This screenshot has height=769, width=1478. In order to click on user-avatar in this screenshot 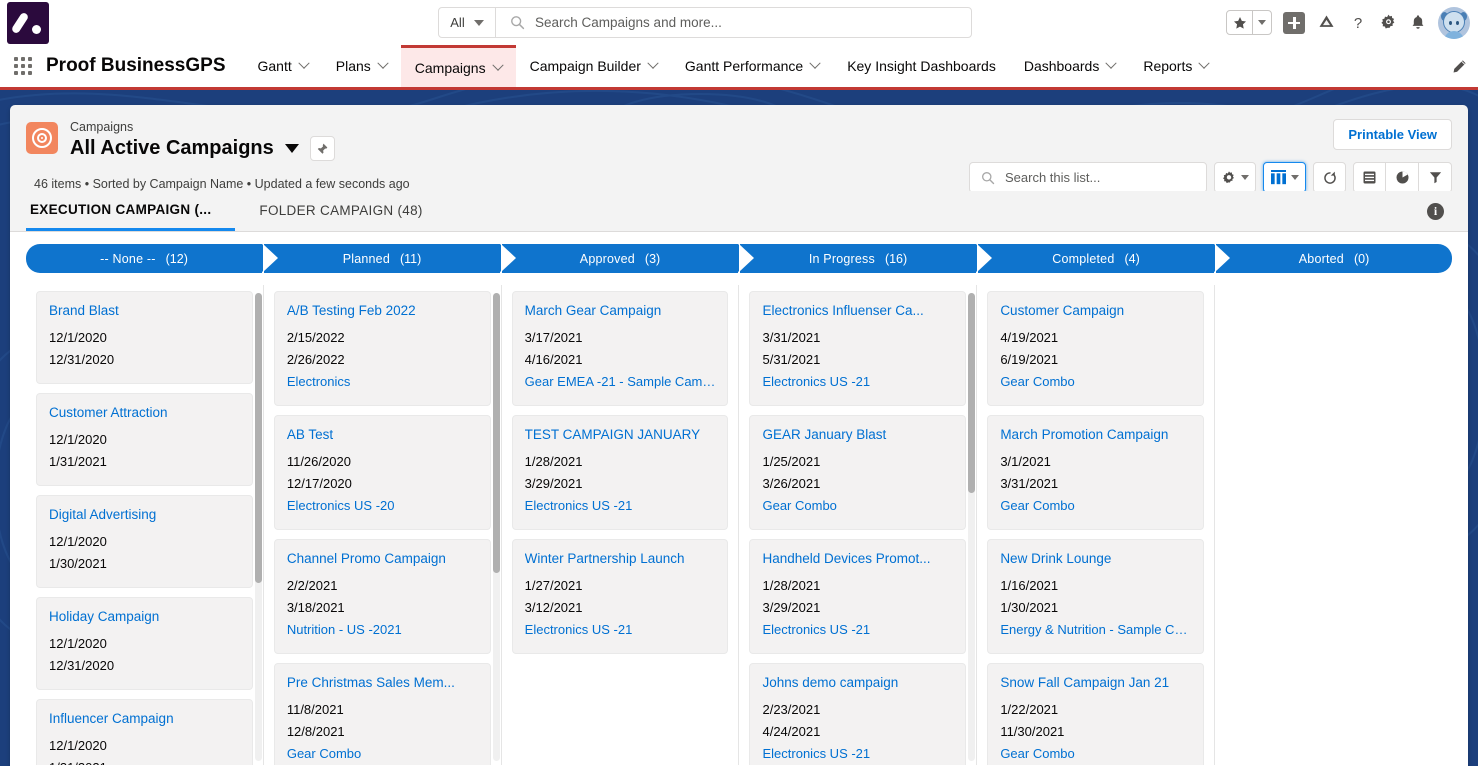, I will do `click(1454, 22)`.